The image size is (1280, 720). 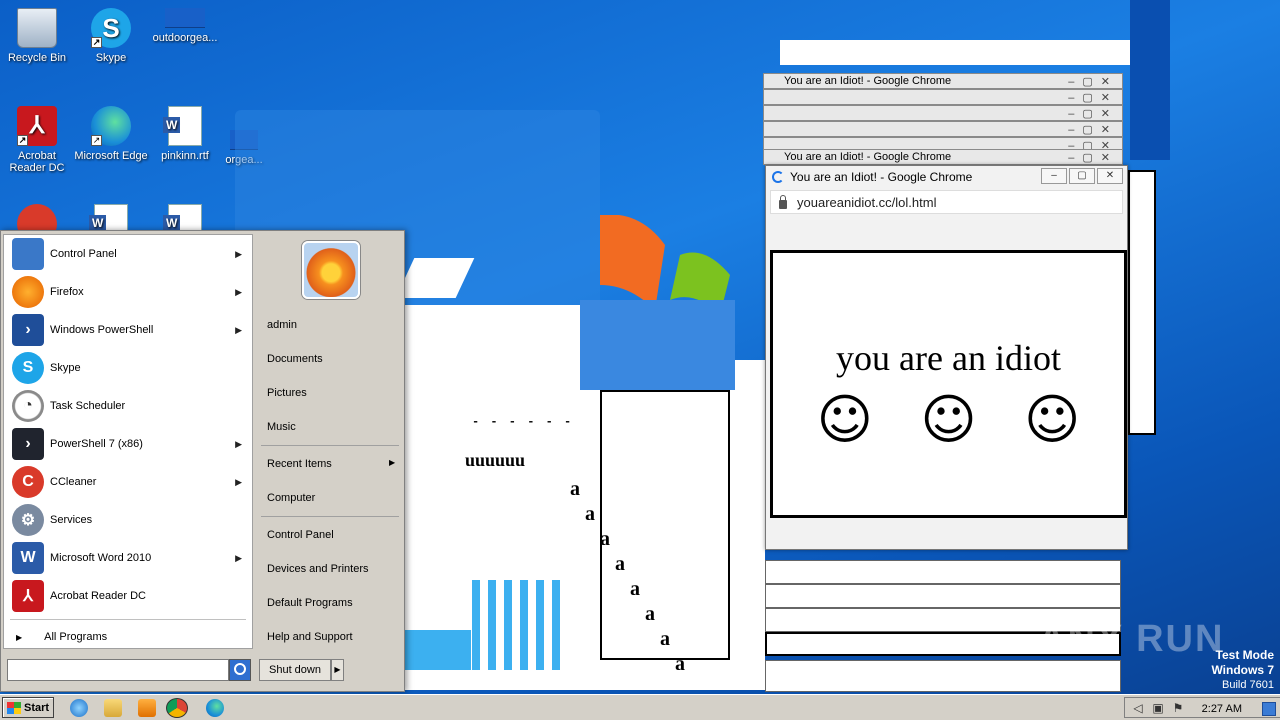 What do you see at coordinates (1178, 708) in the screenshot?
I see `action-center-flag-icon: ⚑` at bounding box center [1178, 708].